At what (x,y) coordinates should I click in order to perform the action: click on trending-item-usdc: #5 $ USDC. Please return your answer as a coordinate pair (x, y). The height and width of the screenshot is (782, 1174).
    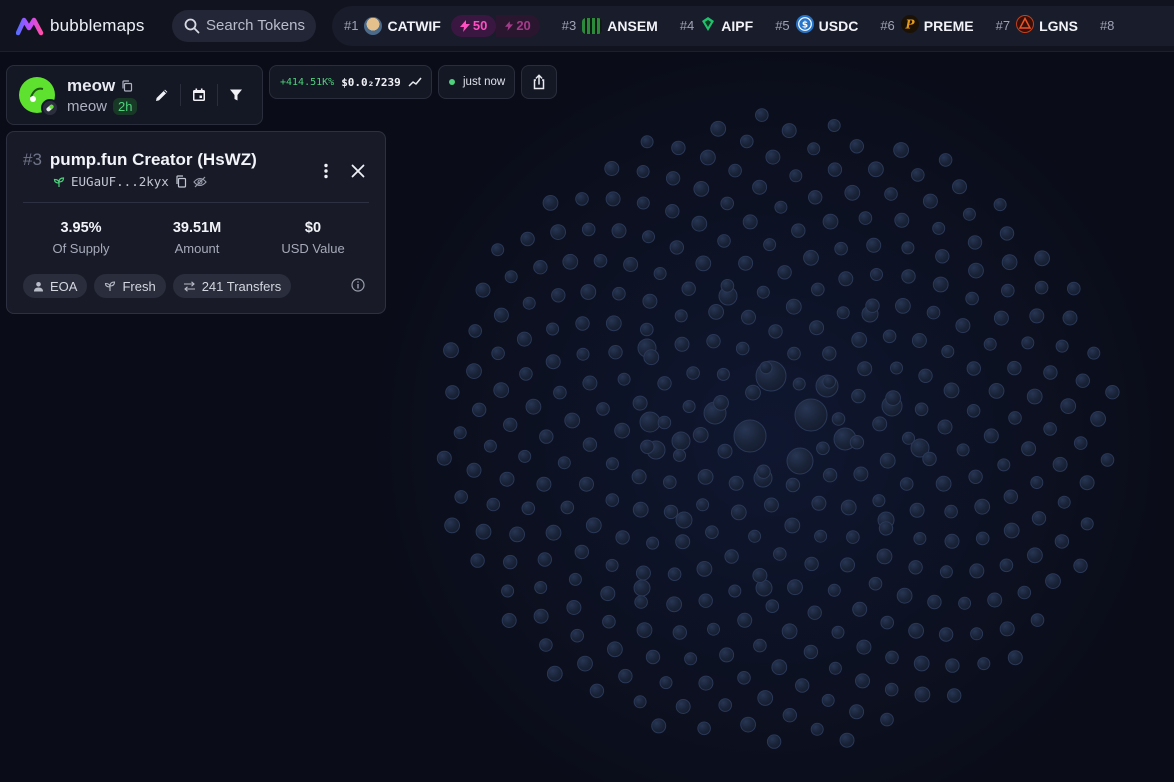
    Looking at the image, I should click on (816, 25).